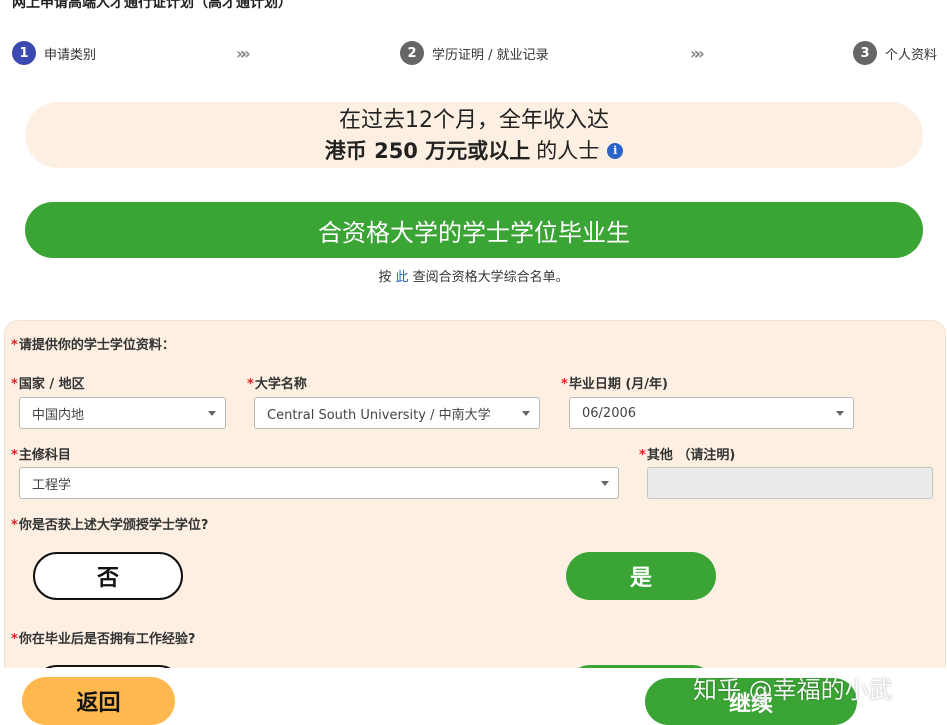 This screenshot has height=725, width=947. Describe the element at coordinates (568, 151) in the screenshot. I see `income-suffix: 的人士` at that location.